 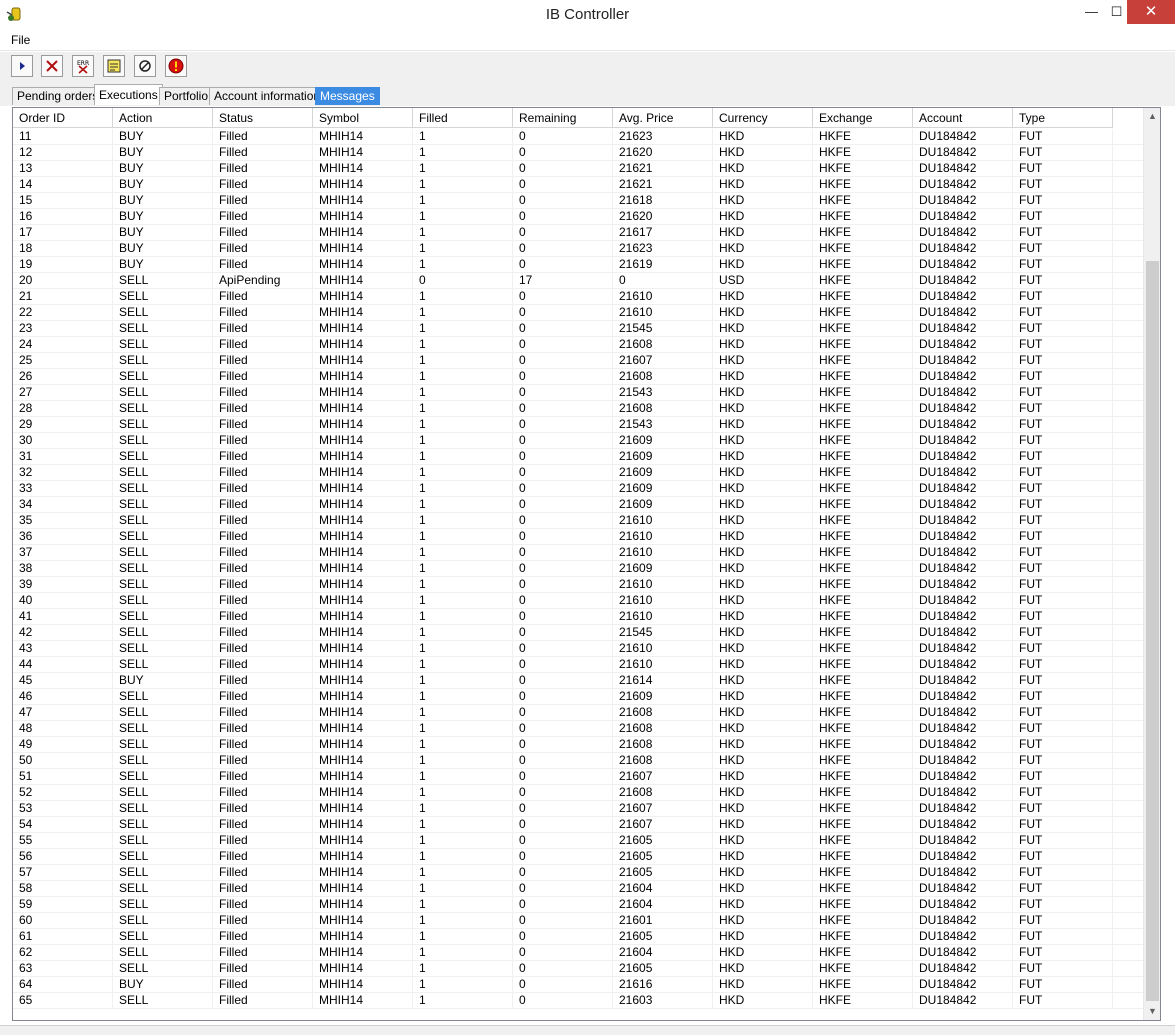 What do you see at coordinates (22, 66) in the screenshot?
I see `play-button` at bounding box center [22, 66].